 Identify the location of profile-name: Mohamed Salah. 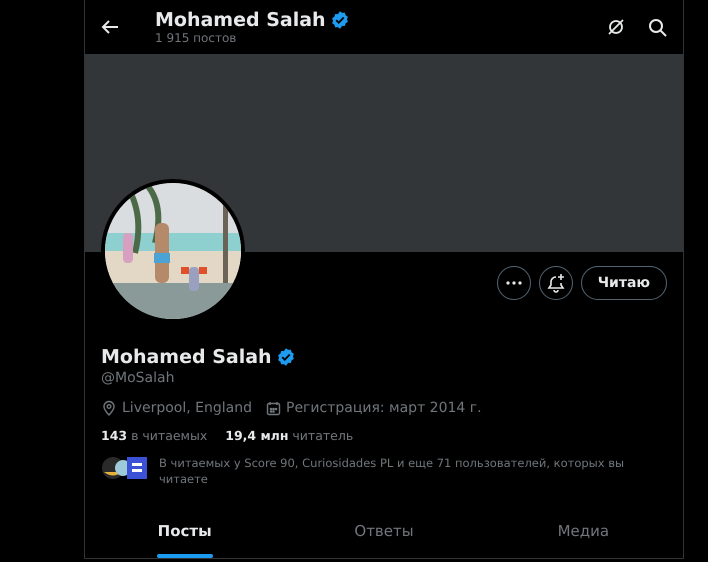
(186, 357).